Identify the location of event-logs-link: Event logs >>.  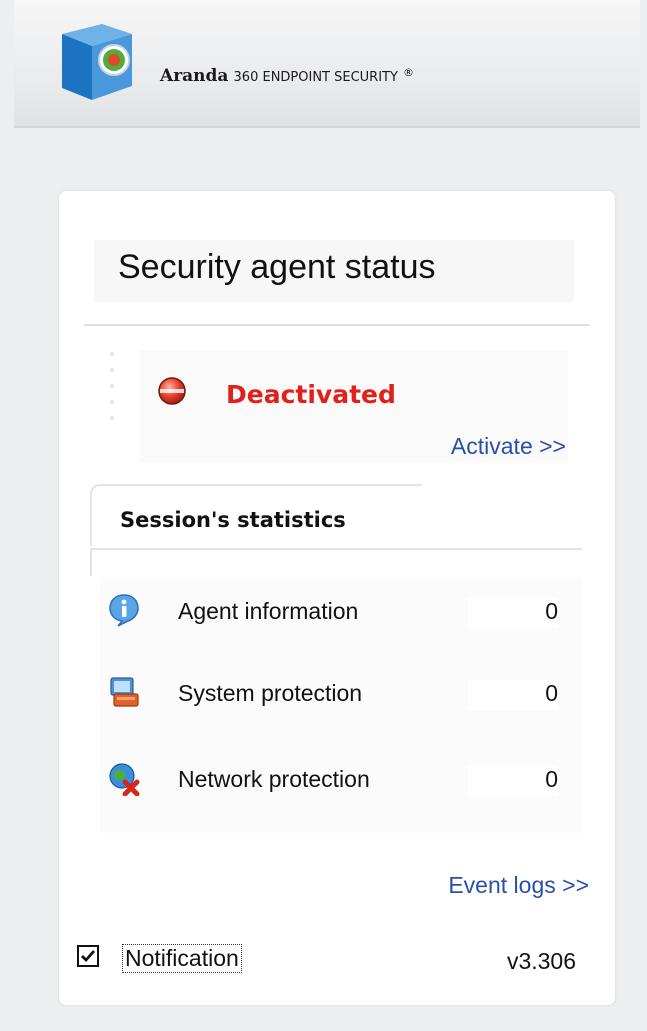
(518, 885).